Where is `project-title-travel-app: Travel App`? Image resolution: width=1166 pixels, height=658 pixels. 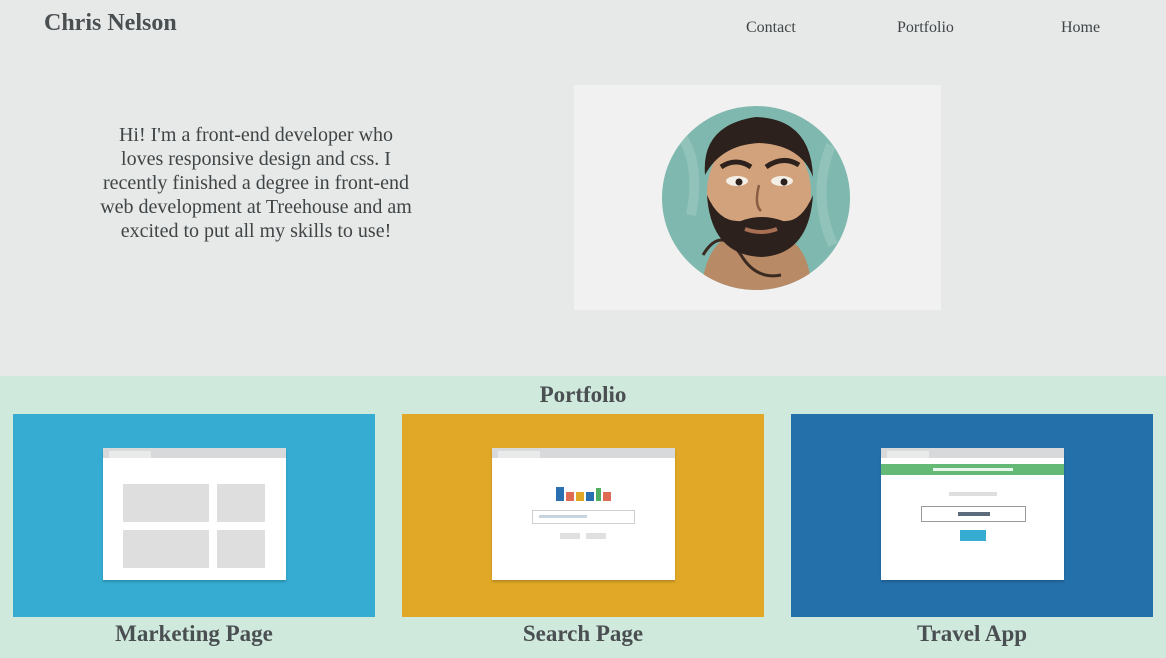 project-title-travel-app: Travel App is located at coordinates (972, 634).